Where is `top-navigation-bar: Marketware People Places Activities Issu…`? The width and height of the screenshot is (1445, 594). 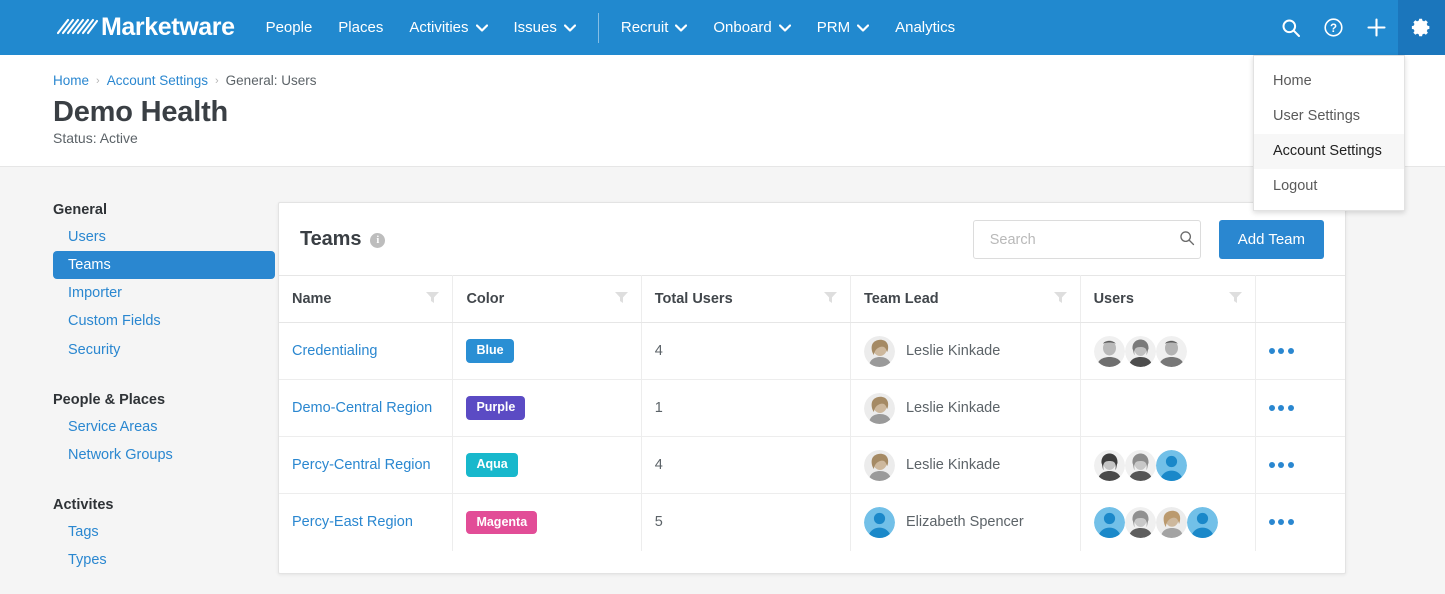 top-navigation-bar: Marketware People Places Activities Issu… is located at coordinates (722, 27).